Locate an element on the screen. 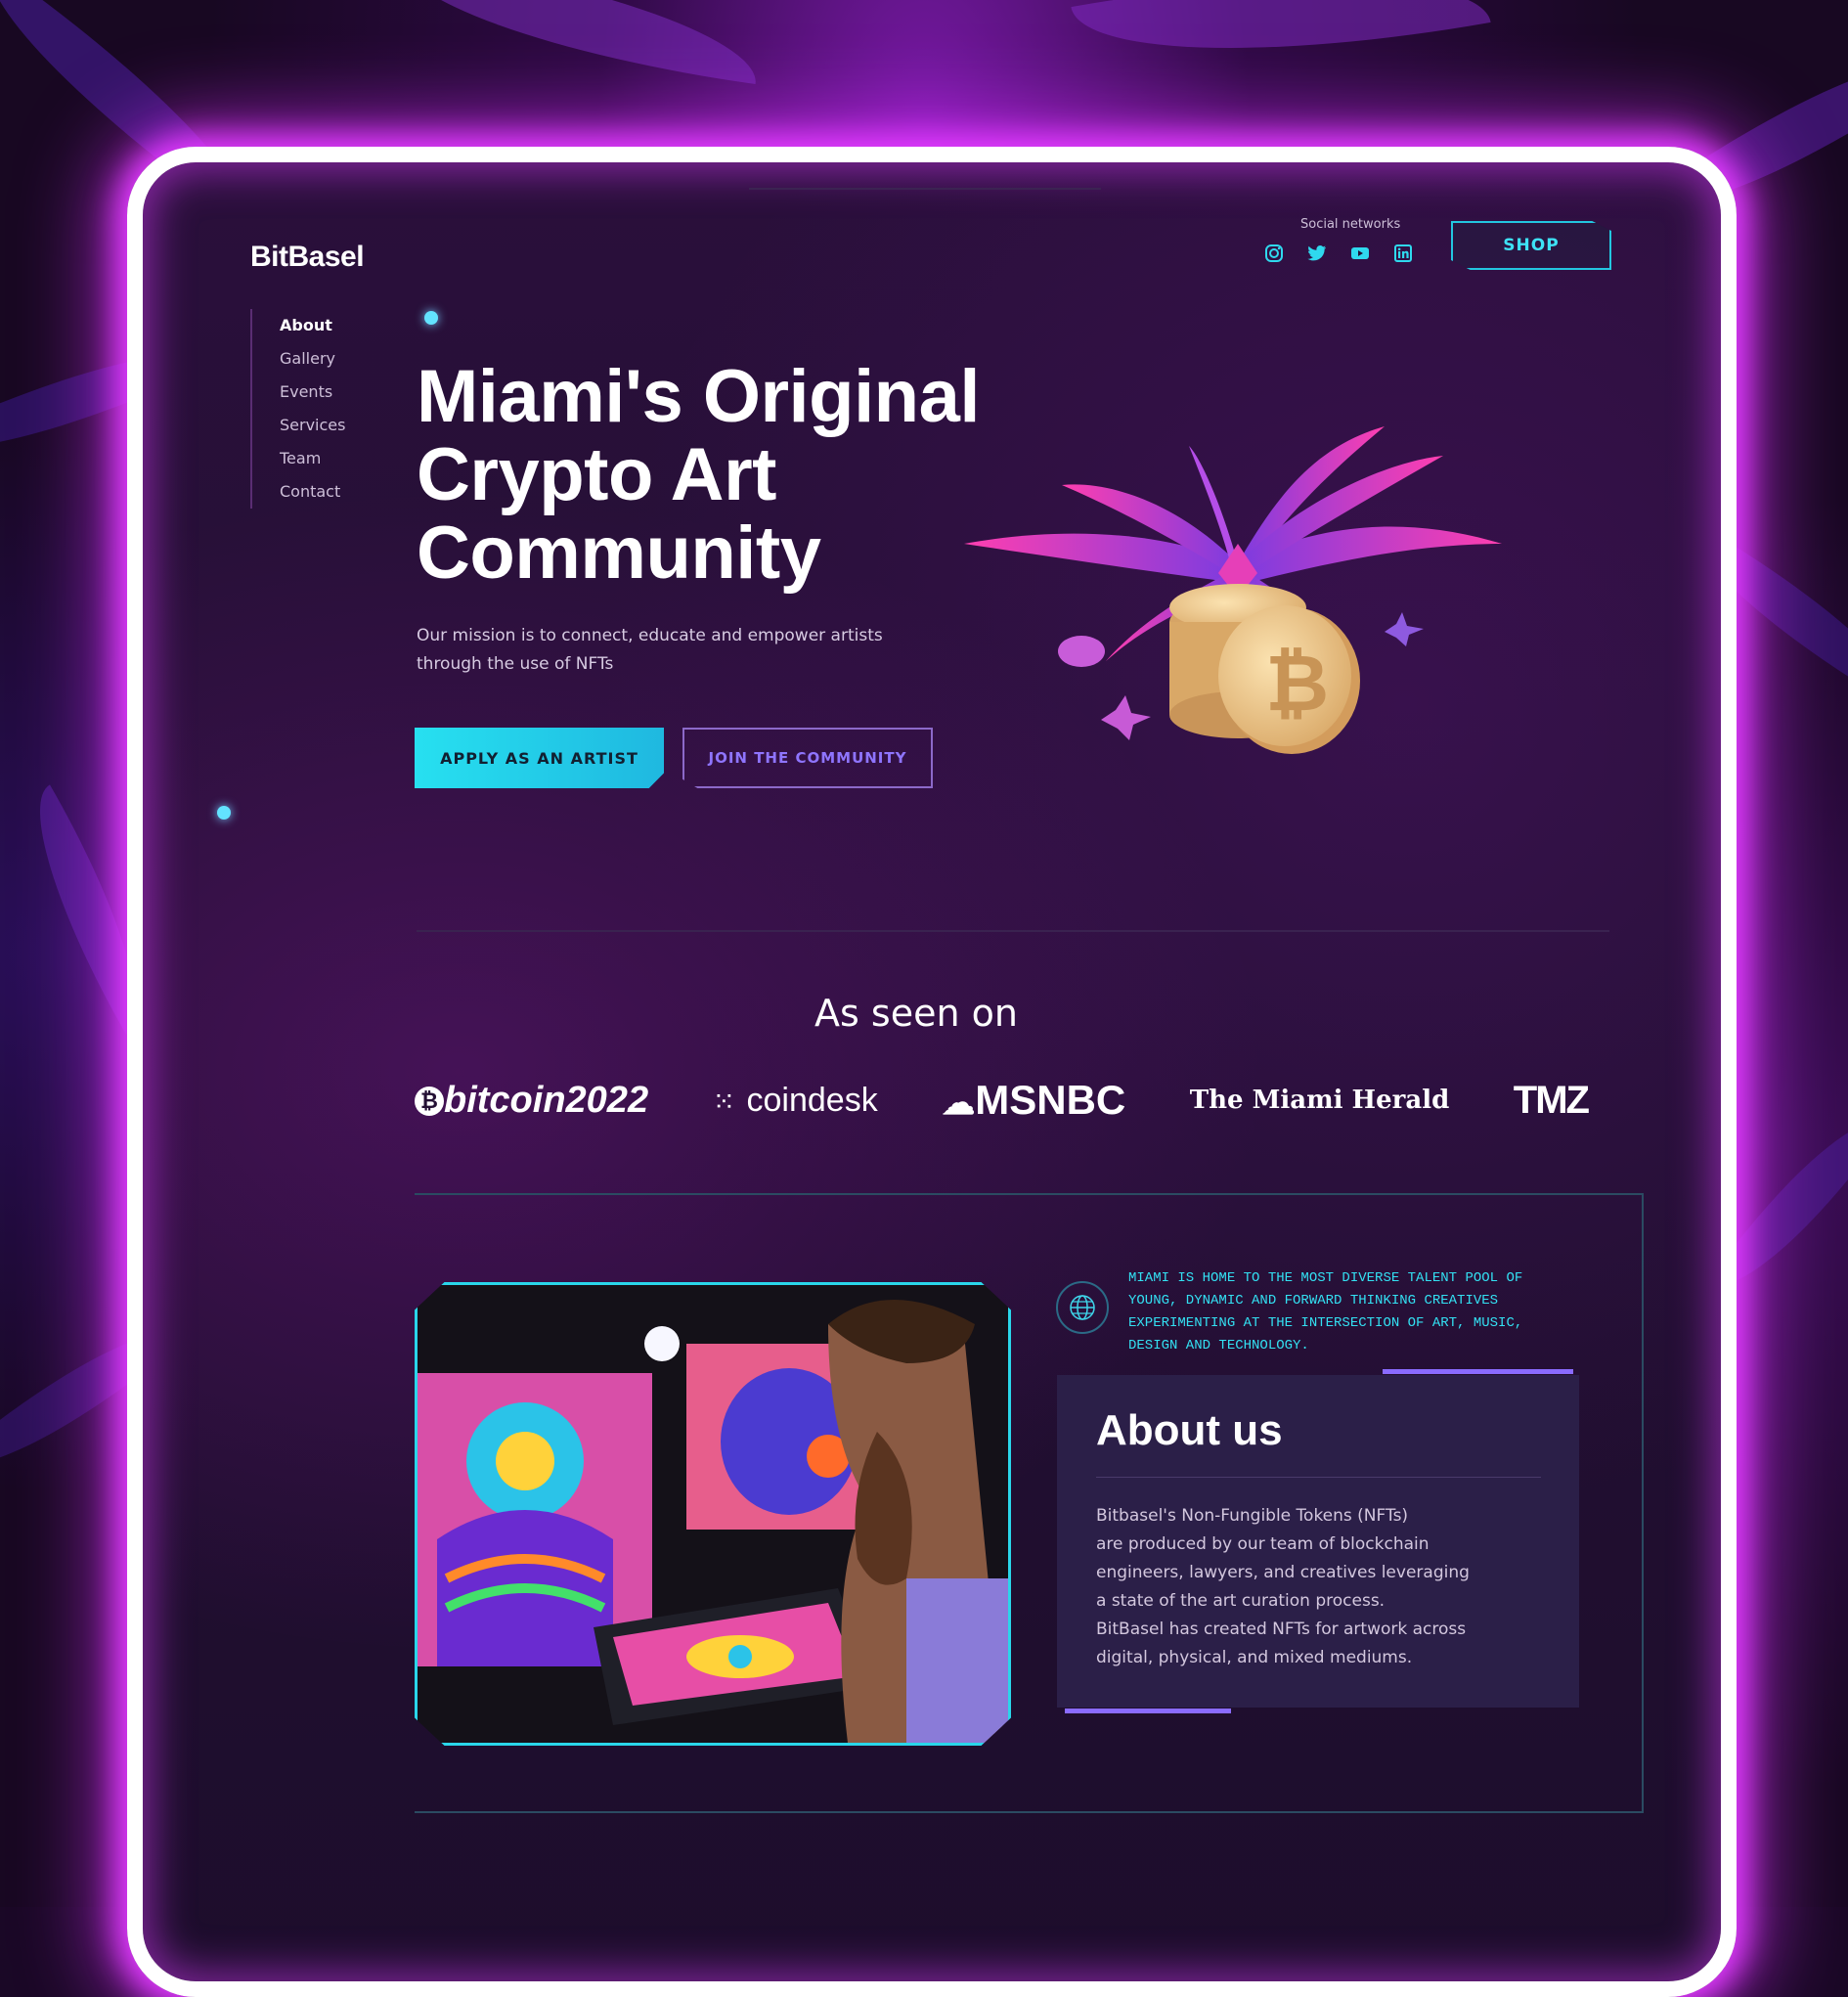 The image size is (1848, 1997). coindesk-logo-text: coindesk is located at coordinates (812, 1100).